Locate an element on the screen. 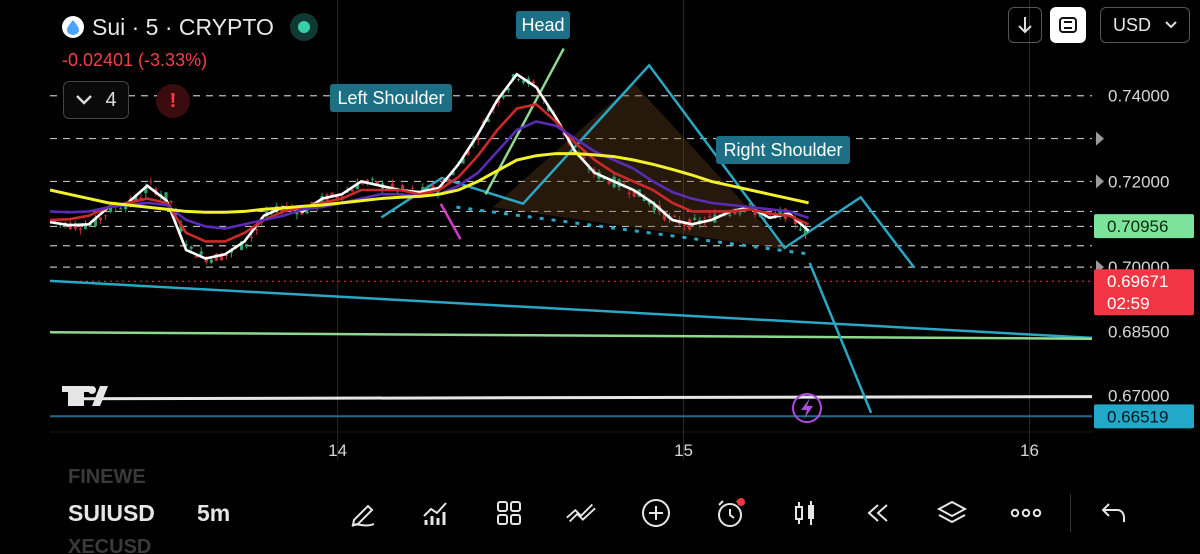 The height and width of the screenshot is (554, 1200). drawing-tool-button is located at coordinates (363, 513).